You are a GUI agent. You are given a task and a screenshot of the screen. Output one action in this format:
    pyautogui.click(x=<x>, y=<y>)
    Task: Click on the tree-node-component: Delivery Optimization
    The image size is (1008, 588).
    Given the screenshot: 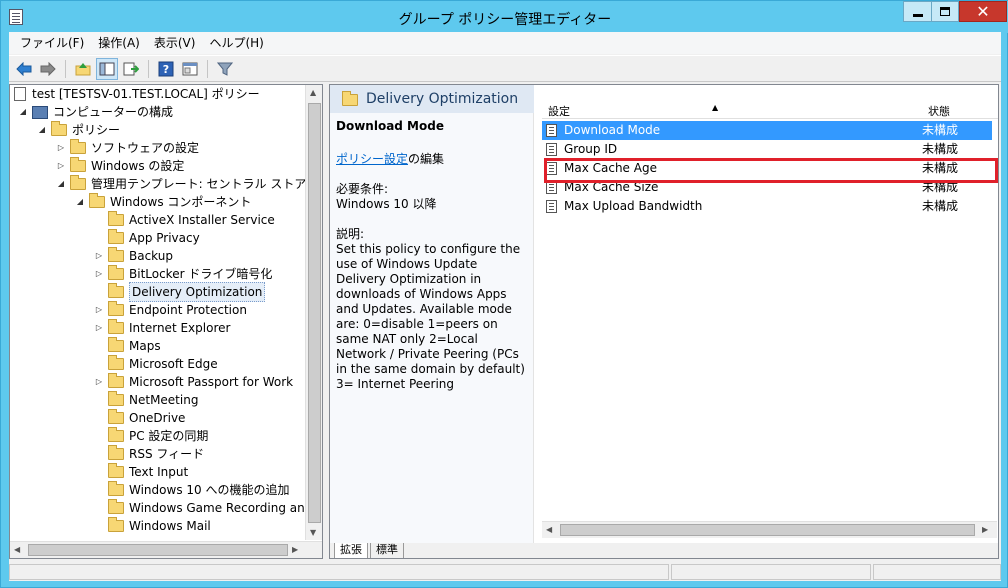 What is the action you would take?
    pyautogui.click(x=180, y=292)
    